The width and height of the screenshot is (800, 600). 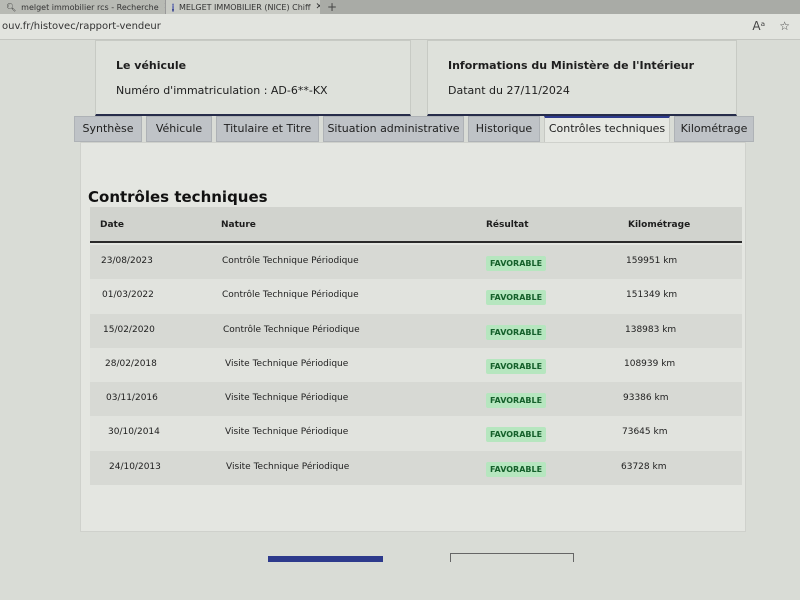 What do you see at coordinates (135, 466) in the screenshot?
I see `row-date: 24/10/2013` at bounding box center [135, 466].